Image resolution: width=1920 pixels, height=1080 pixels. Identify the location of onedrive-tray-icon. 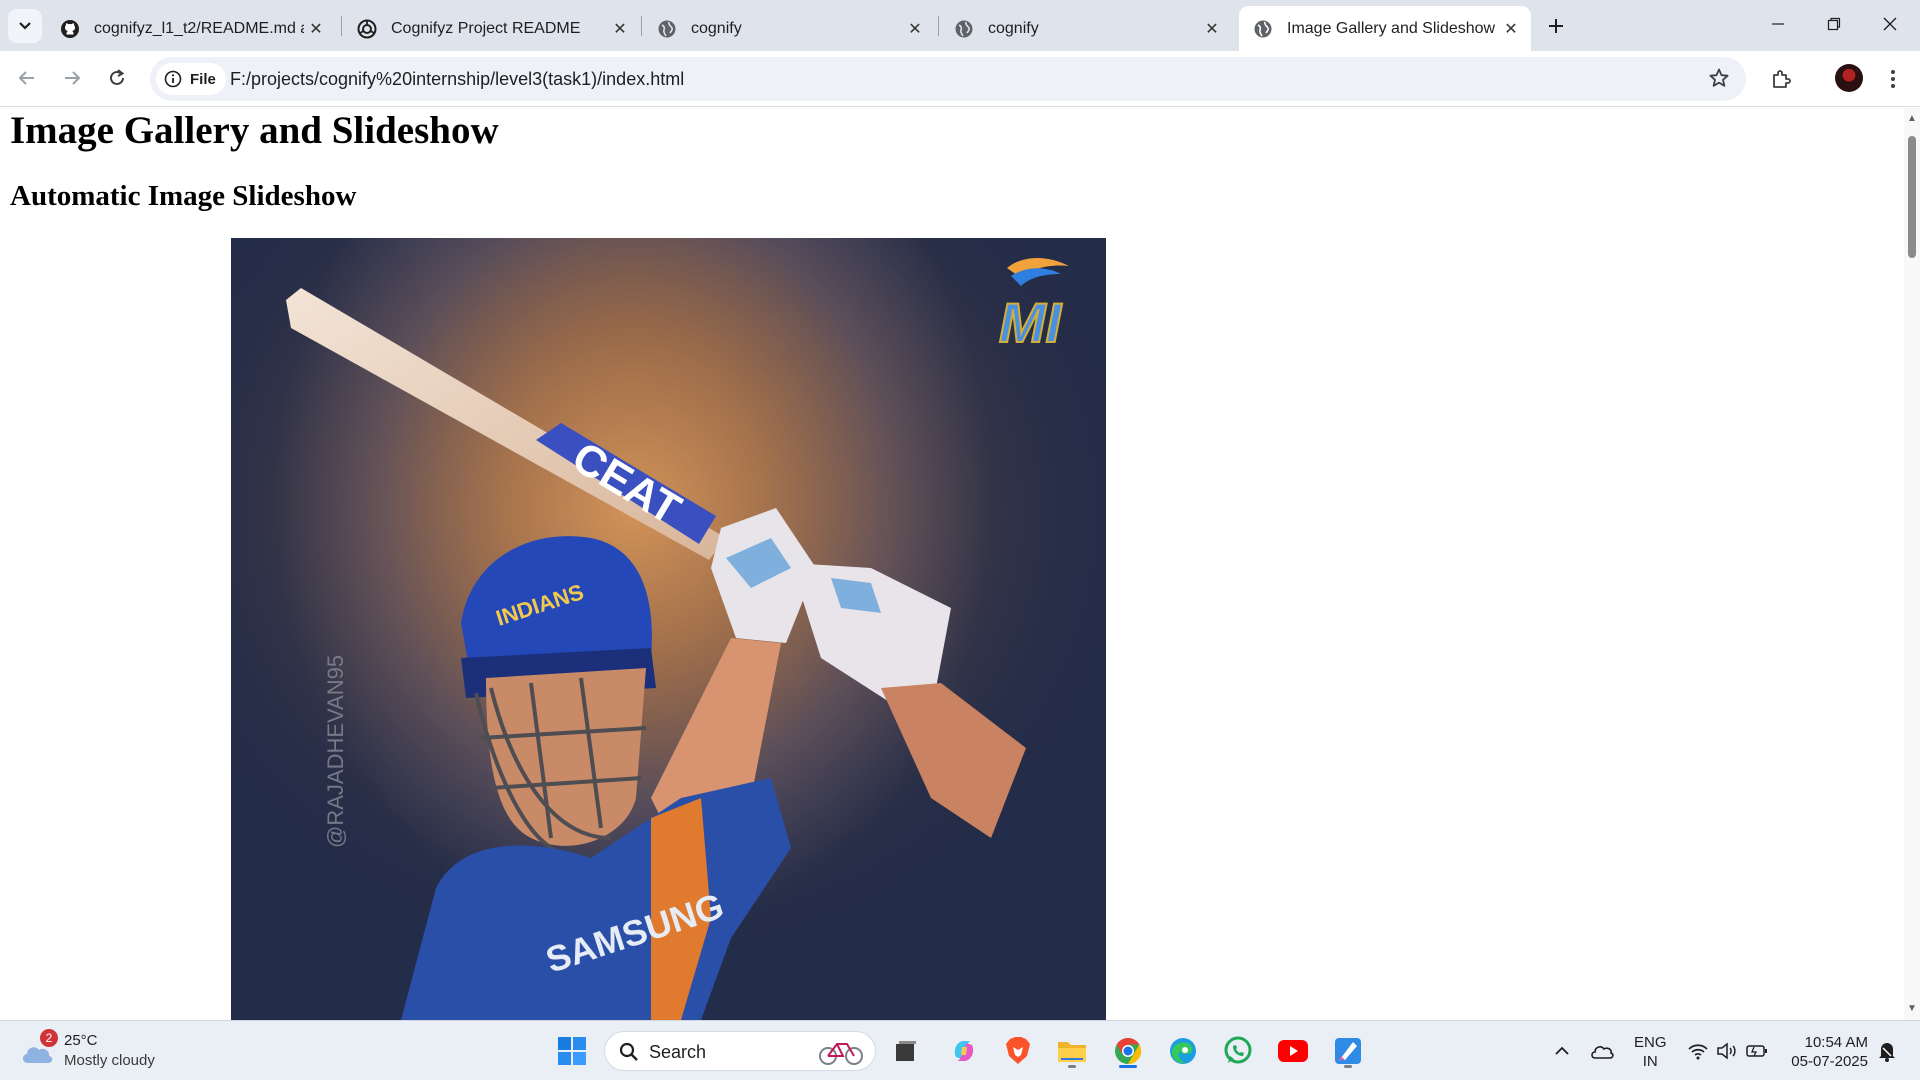
(1602, 1051).